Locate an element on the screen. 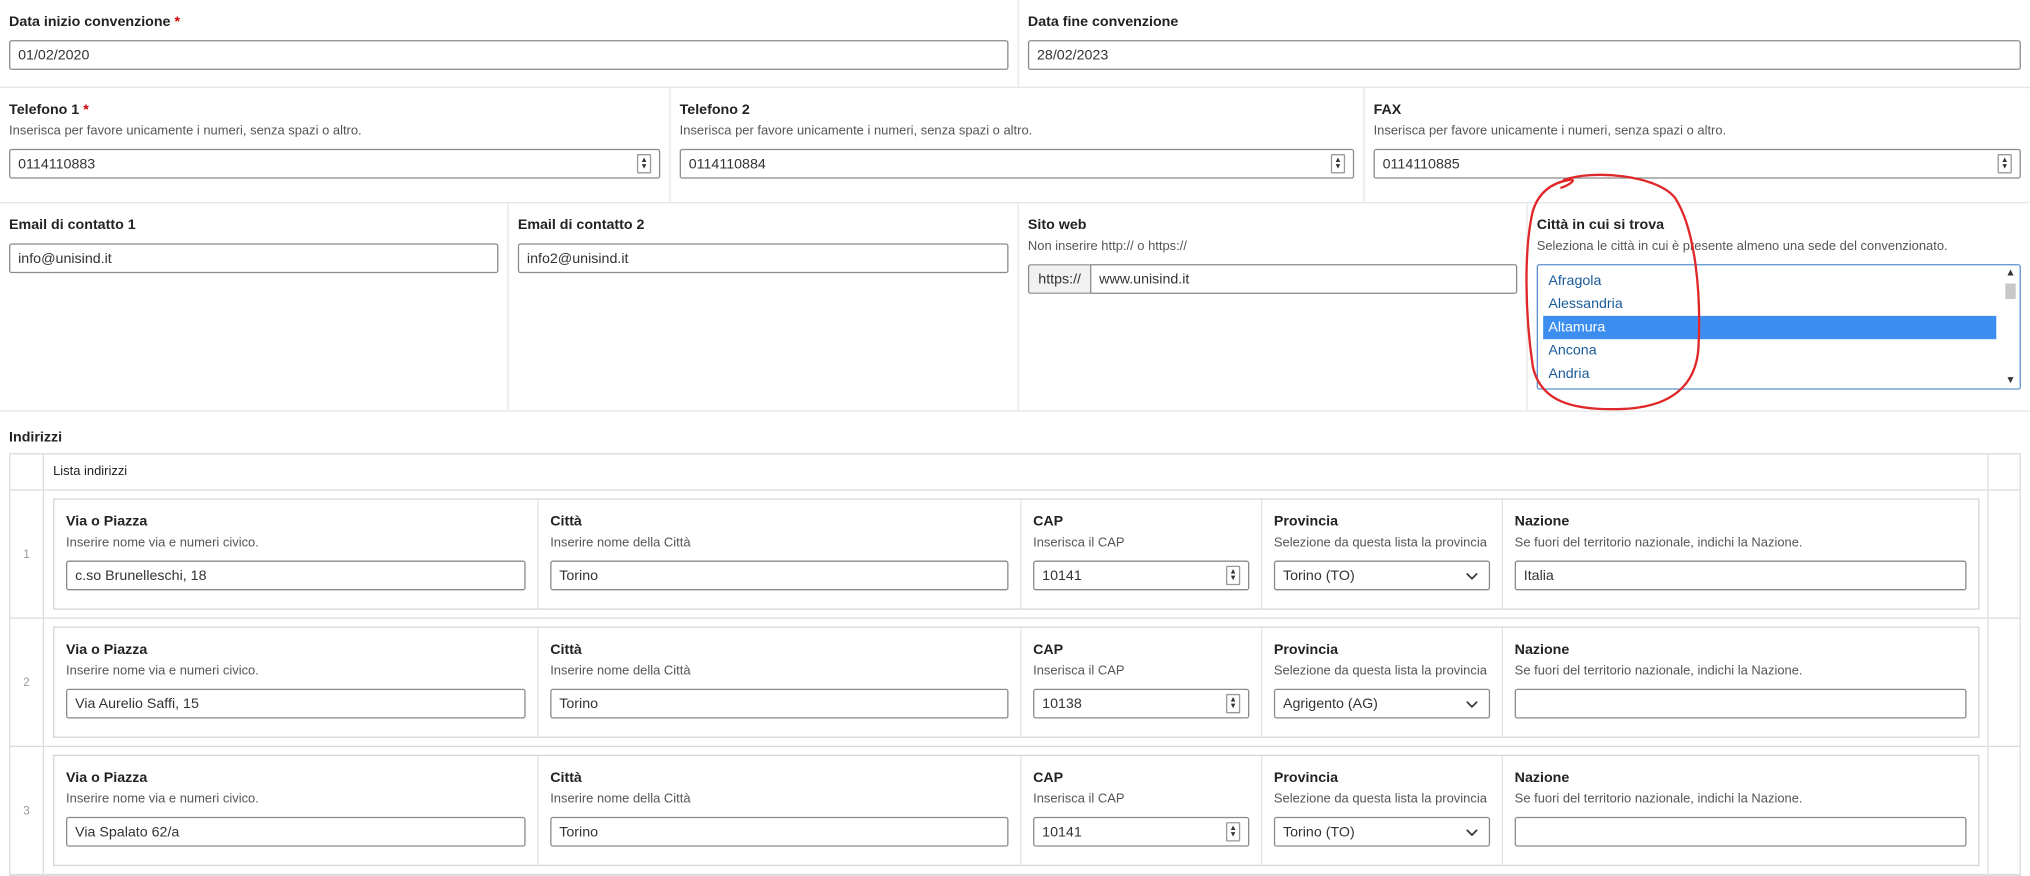 The height and width of the screenshot is (876, 2030). email2-group: Email di contatto 2 info2@unisind.it is located at coordinates (764, 307).